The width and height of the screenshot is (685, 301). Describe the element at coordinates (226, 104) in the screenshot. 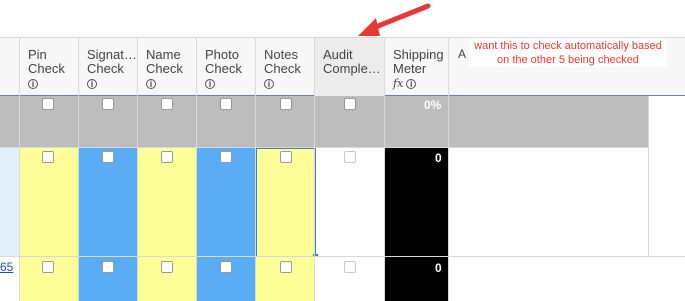

I see `summary-photo-check-checkbox` at that location.